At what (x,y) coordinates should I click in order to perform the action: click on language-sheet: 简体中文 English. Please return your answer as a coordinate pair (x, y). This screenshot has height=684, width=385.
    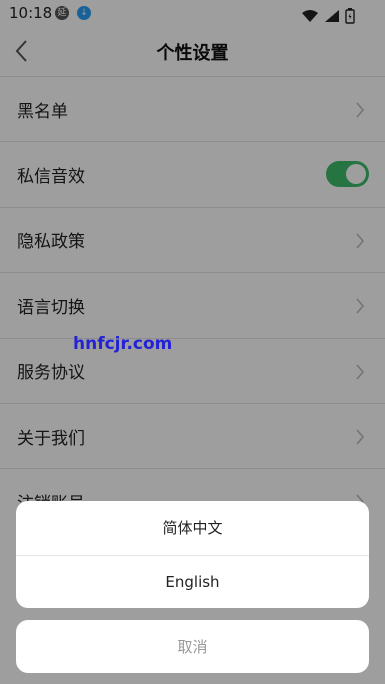
    Looking at the image, I should click on (192, 554).